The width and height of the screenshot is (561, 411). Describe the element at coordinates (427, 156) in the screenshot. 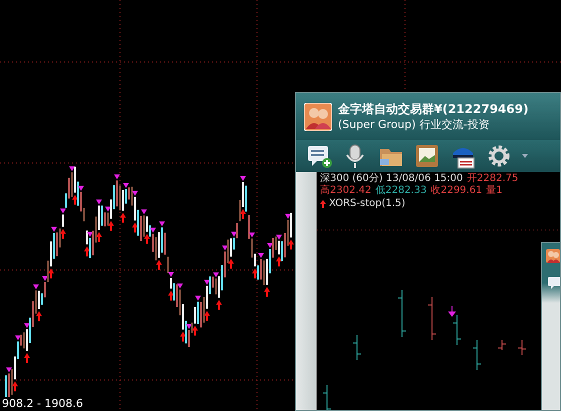

I see `picture-frame-icon` at that location.